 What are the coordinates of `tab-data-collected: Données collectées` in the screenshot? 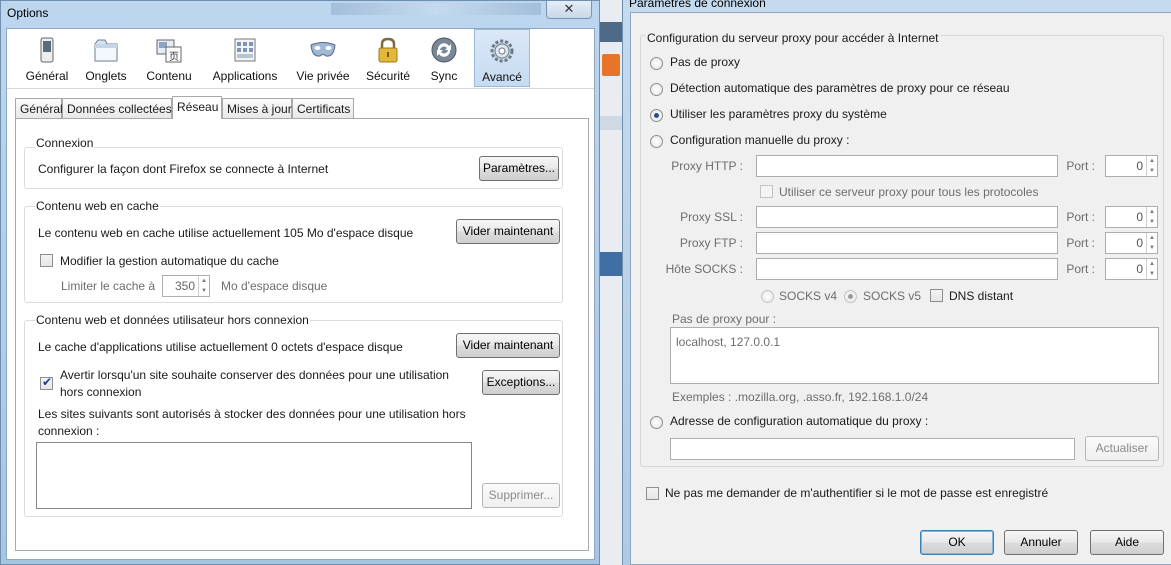 It's located at (117, 108).